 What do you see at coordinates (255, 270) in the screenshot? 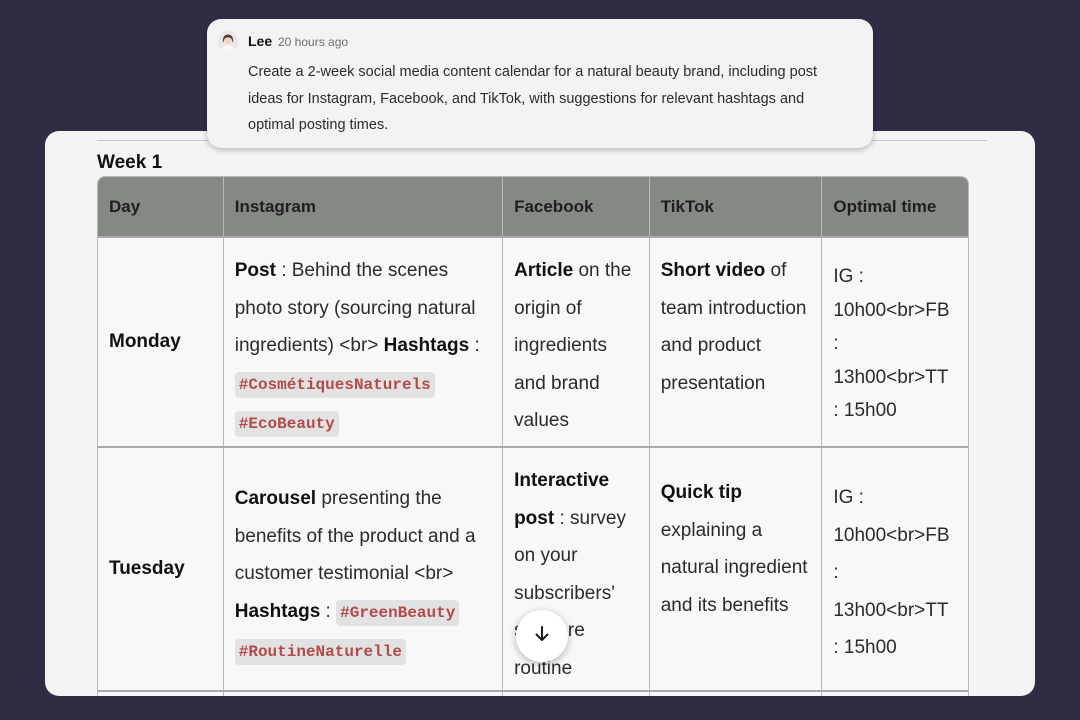
I see `post-type: Post` at bounding box center [255, 270].